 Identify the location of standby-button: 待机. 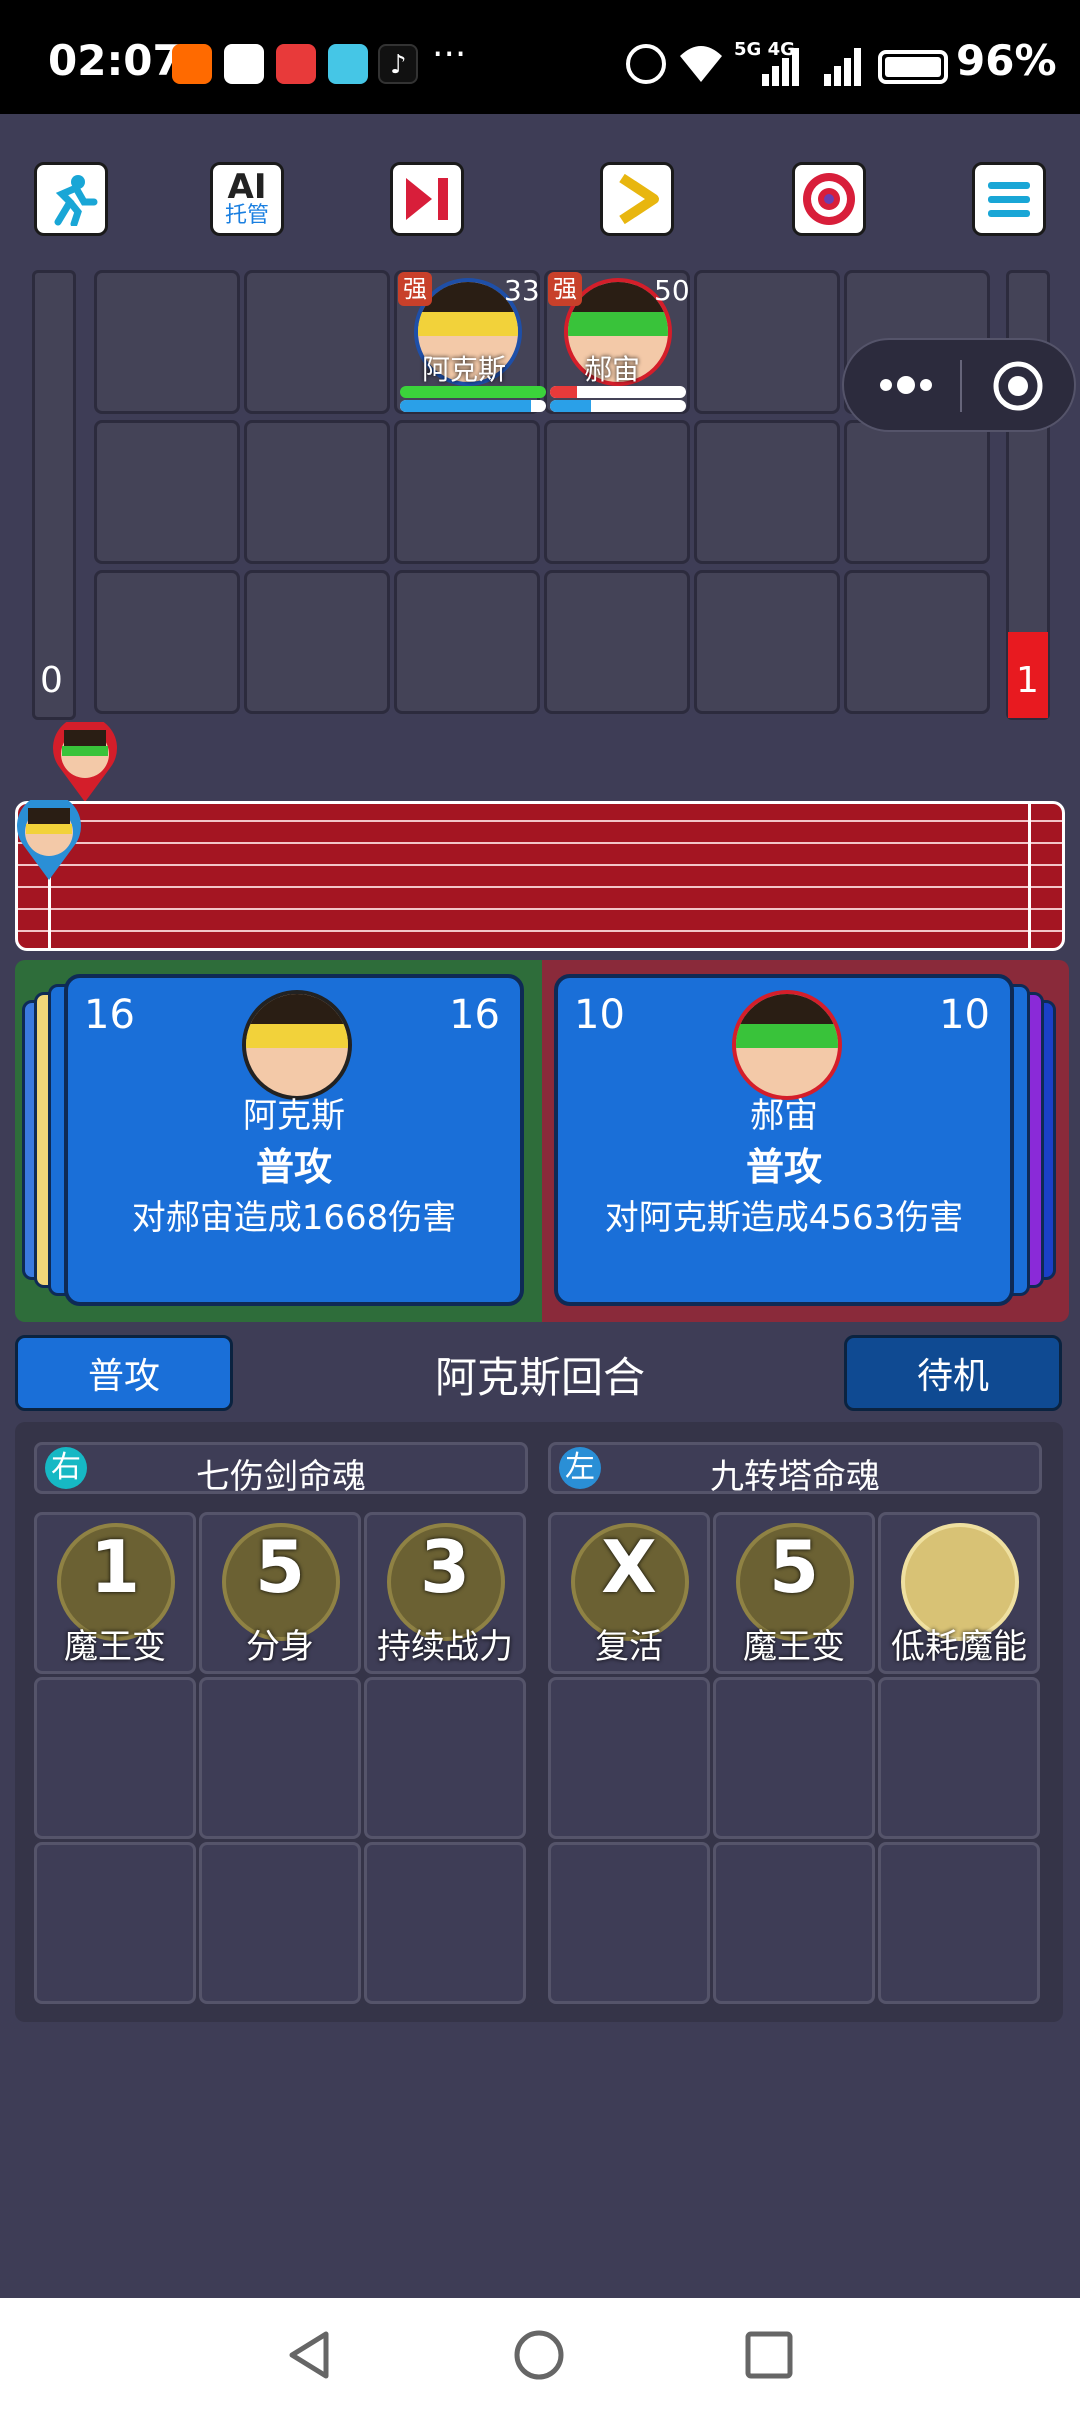
(953, 1373).